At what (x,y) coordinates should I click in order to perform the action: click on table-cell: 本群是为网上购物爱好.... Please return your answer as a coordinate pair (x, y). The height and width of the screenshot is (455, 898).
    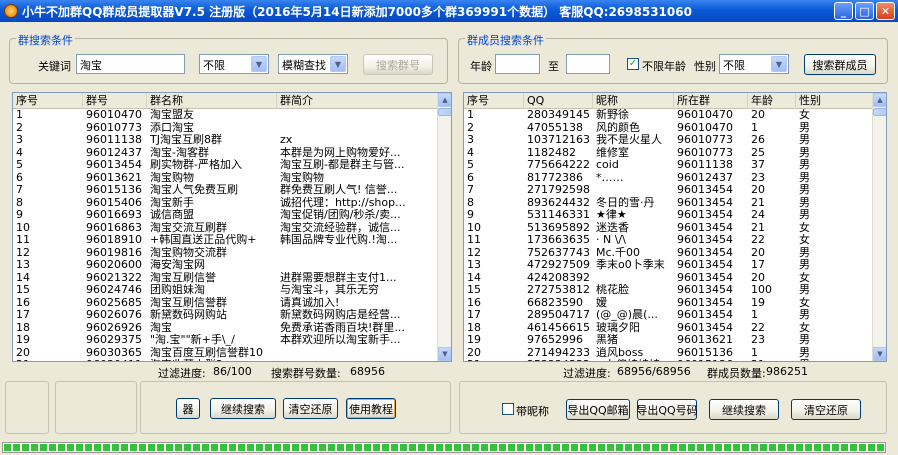
    Looking at the image, I should click on (340, 152).